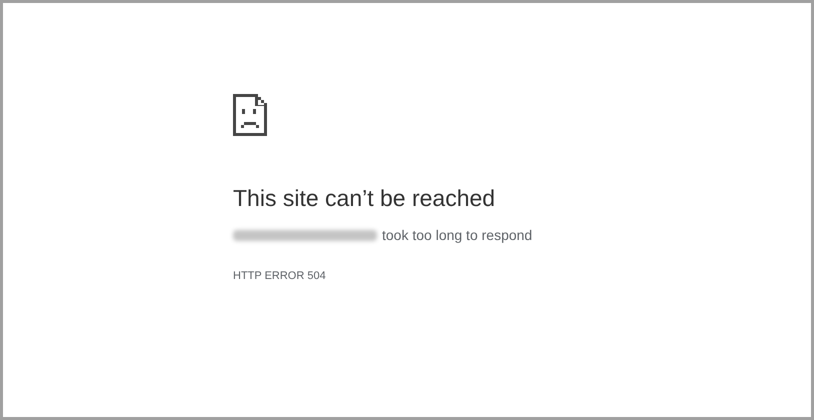  I want to click on error-message: took too long to respond, so click(457, 235).